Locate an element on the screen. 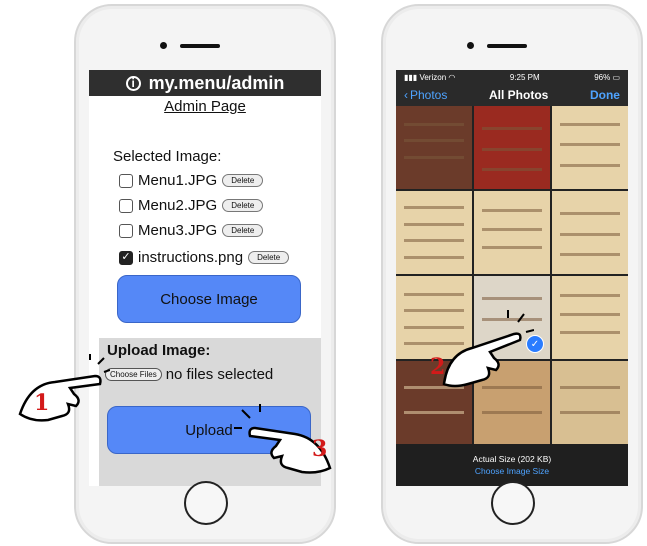  file-row-instructions: ✓ instructions.png Delete is located at coordinates (204, 257).